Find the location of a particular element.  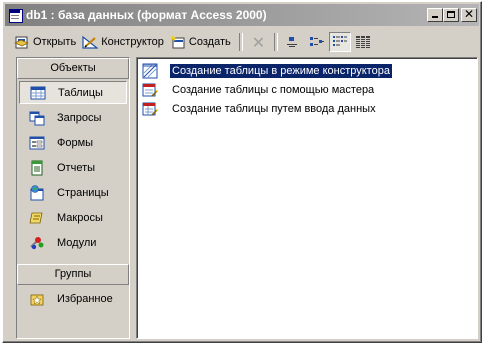

maximize-button is located at coordinates (451, 15).